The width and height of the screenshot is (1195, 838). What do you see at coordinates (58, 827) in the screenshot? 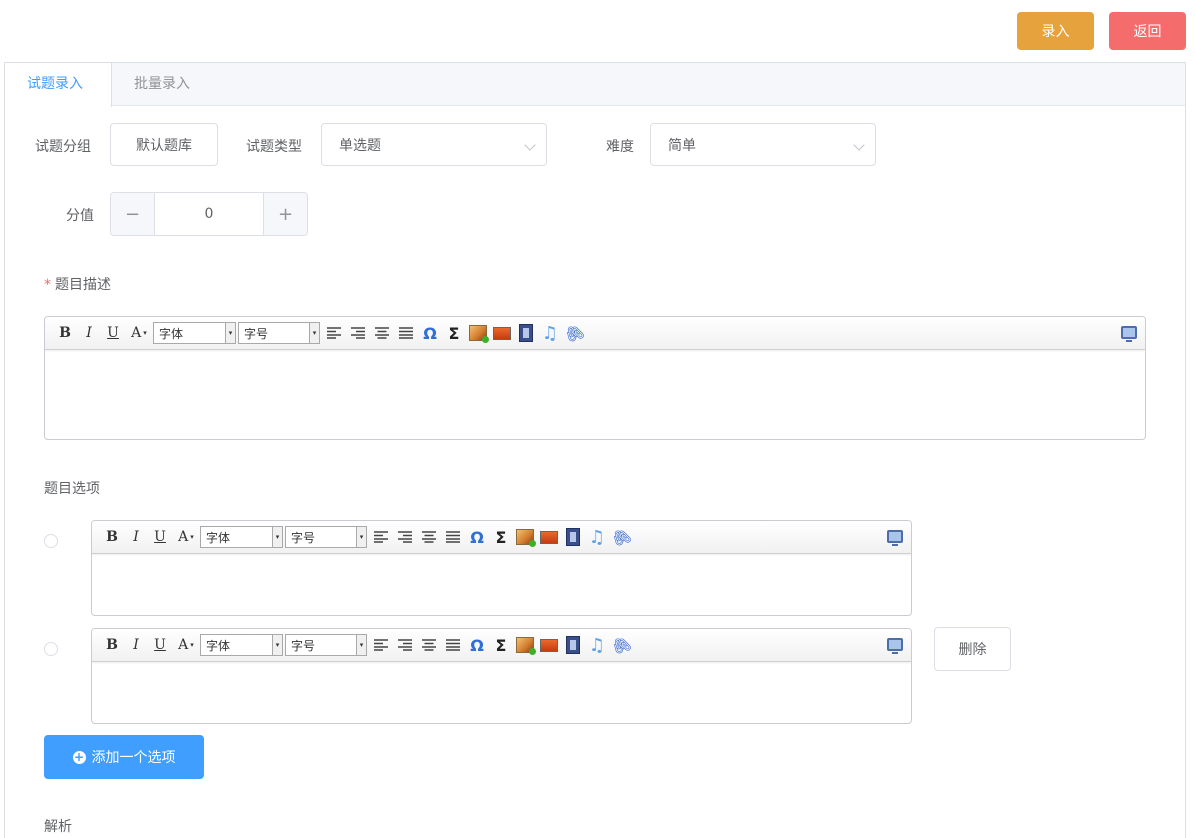
I see `analysis-label: 解析` at bounding box center [58, 827].